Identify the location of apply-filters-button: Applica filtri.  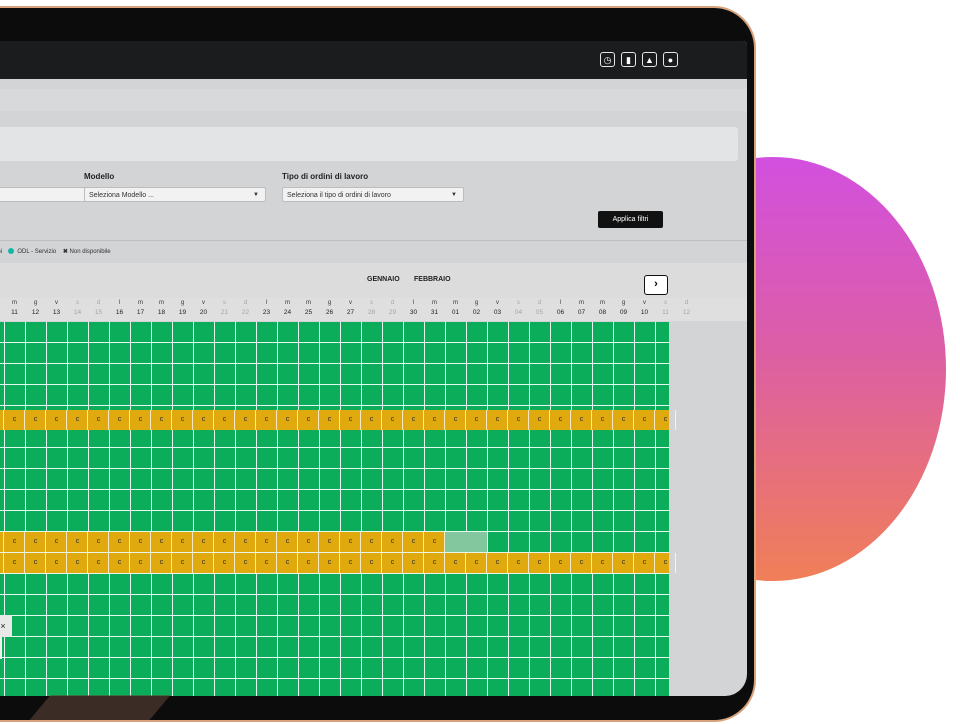
(630, 219).